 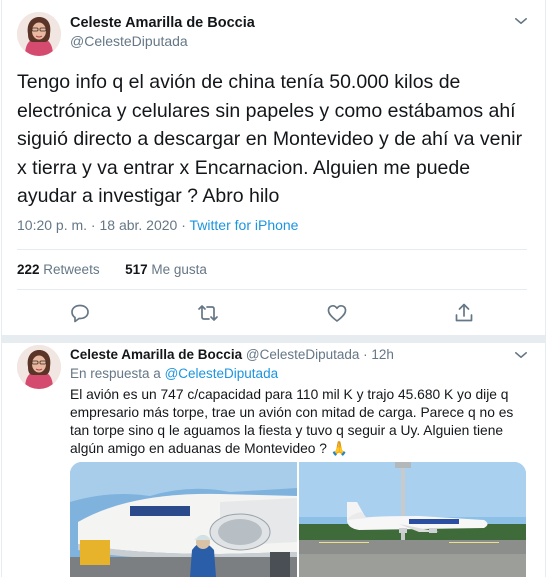 I want to click on like-stat: 517 Me gusta, so click(x=166, y=269).